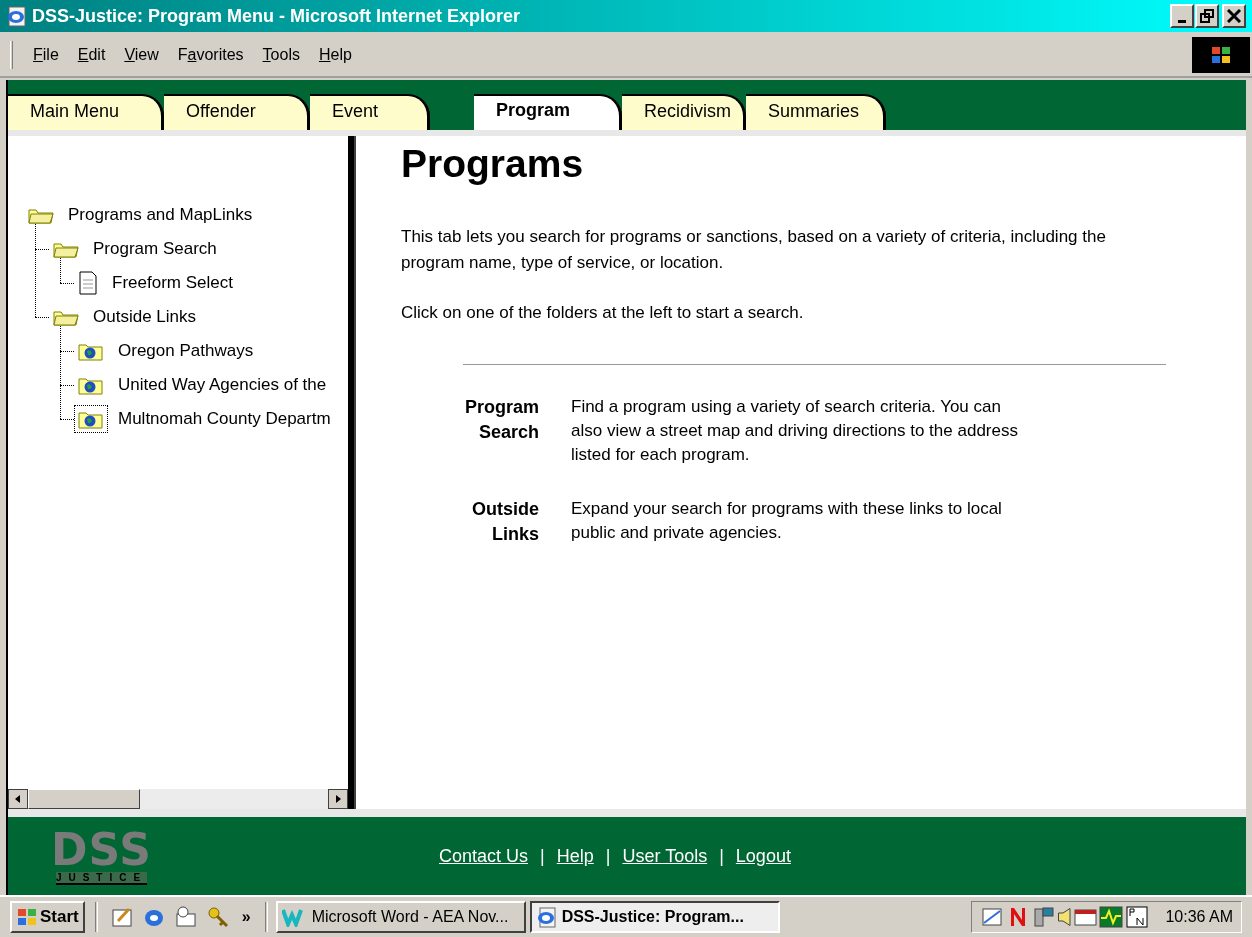 The image size is (1252, 937). What do you see at coordinates (1182, 21) in the screenshot?
I see `minimize-icon` at bounding box center [1182, 21].